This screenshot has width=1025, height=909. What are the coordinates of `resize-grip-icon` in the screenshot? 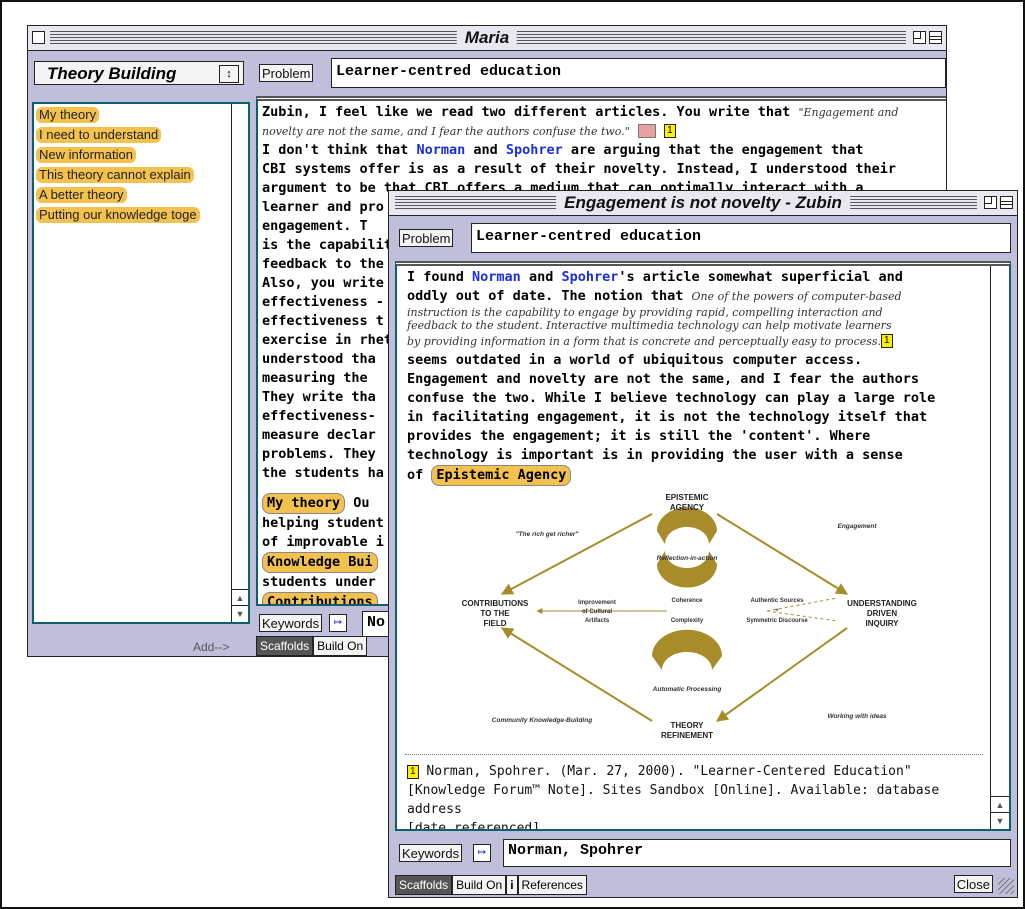 It's located at (1006, 886).